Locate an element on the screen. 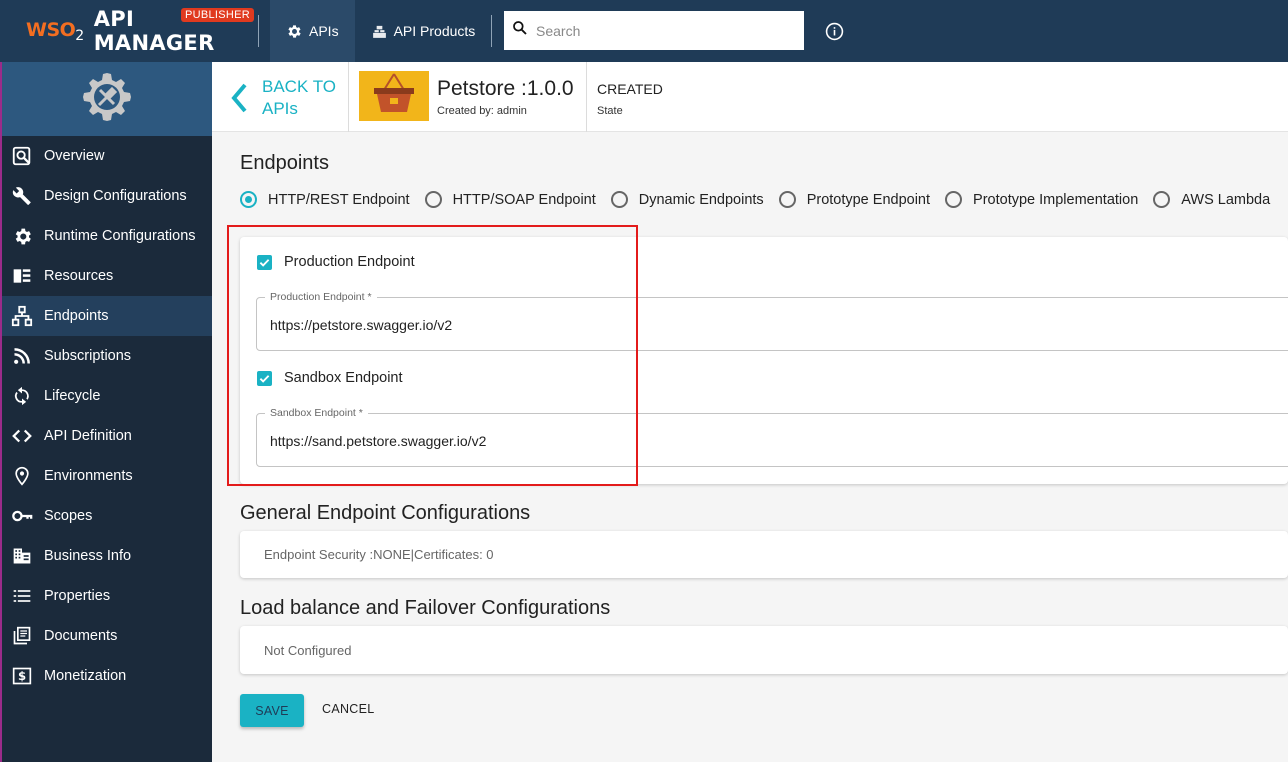  building-icon is located at coordinates (22, 556).